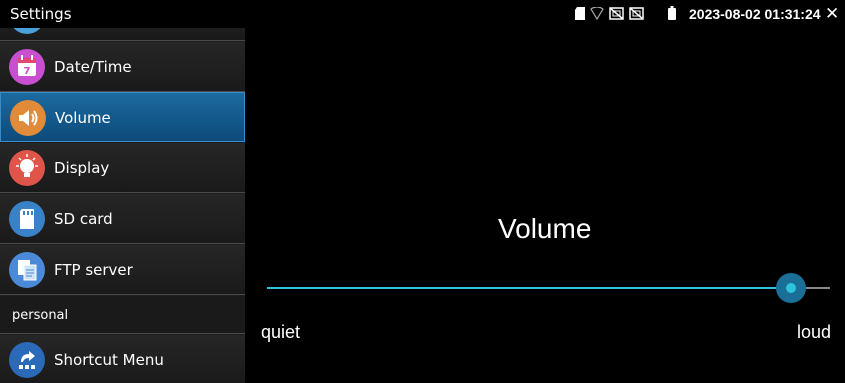  I want to click on battery-icon, so click(672, 14).